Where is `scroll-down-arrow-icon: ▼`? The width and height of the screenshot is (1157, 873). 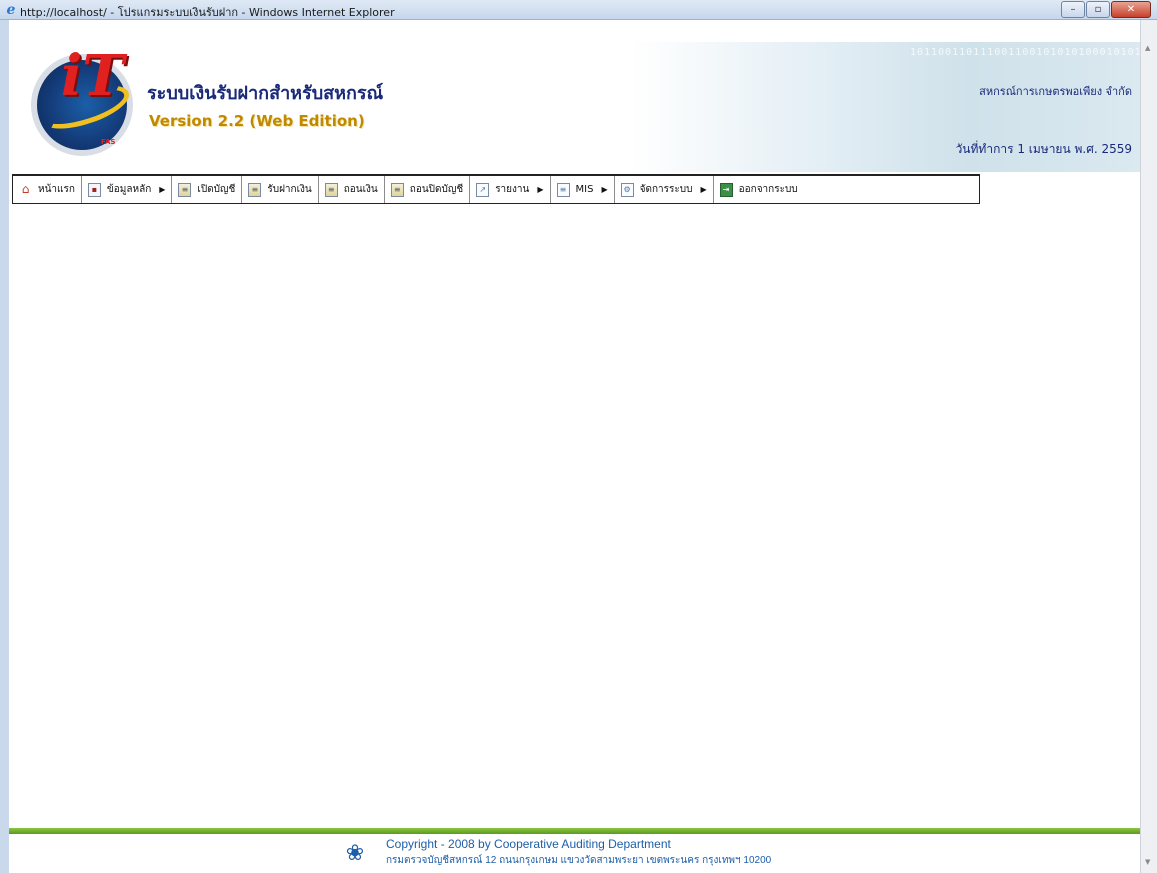
scroll-down-arrow-icon: ▼ is located at coordinates (1147, 862).